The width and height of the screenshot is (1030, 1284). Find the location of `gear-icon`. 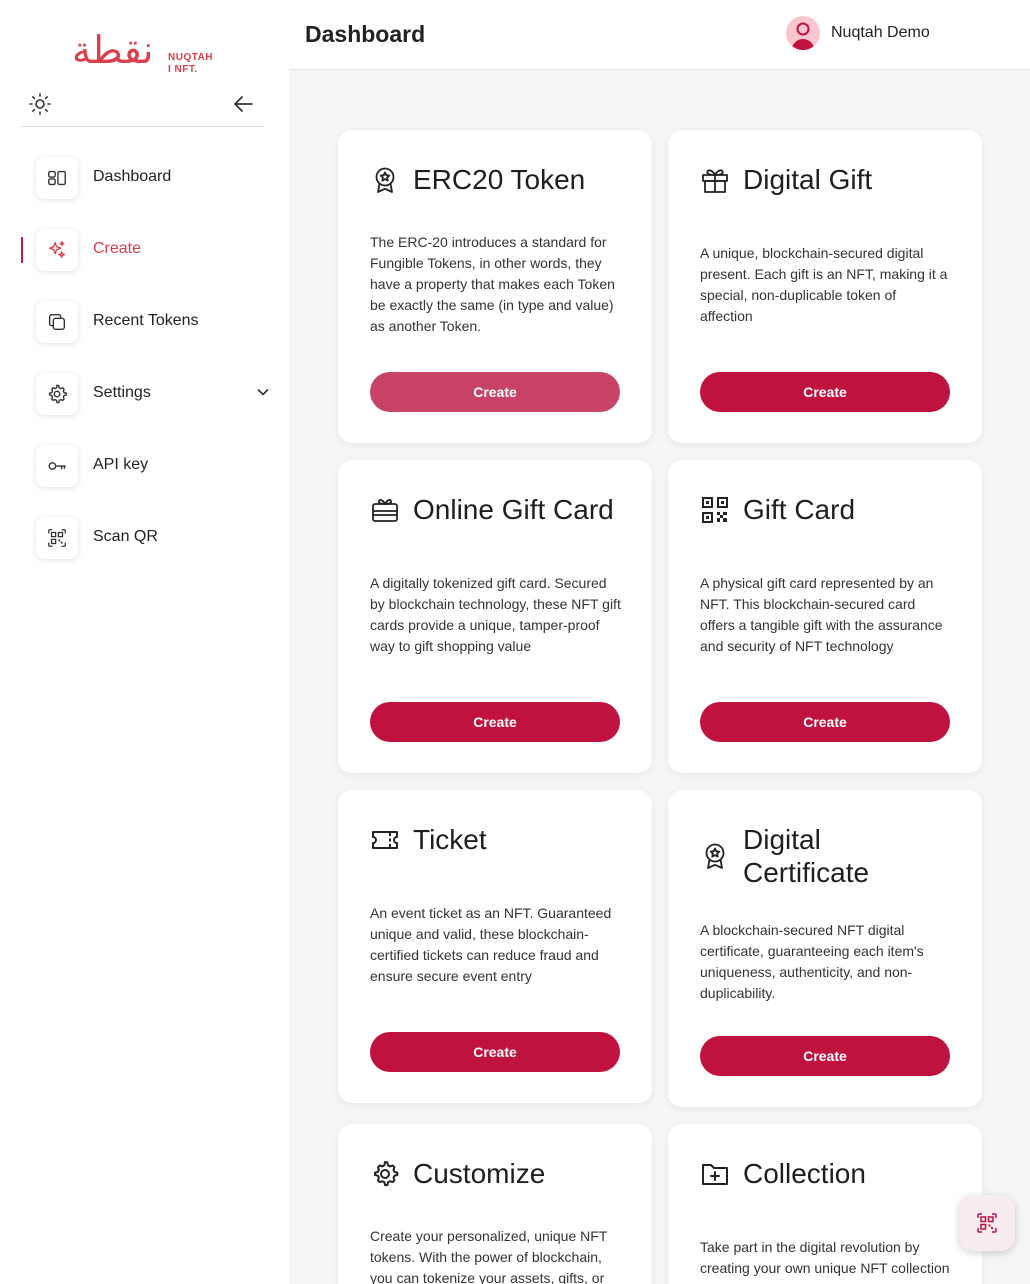

gear-icon is located at coordinates (57, 394).